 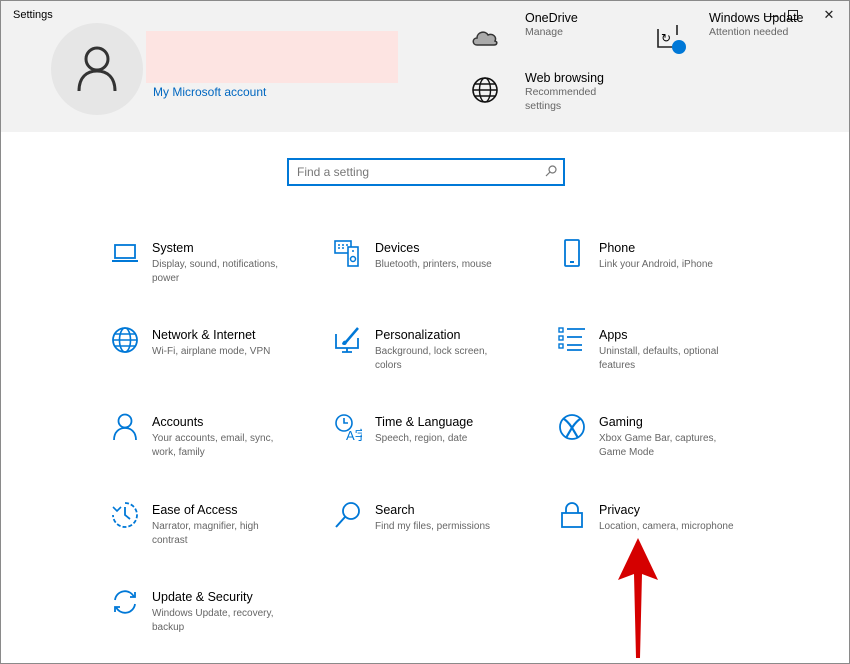 I want to click on apps-list-icon, so click(x=571, y=339).